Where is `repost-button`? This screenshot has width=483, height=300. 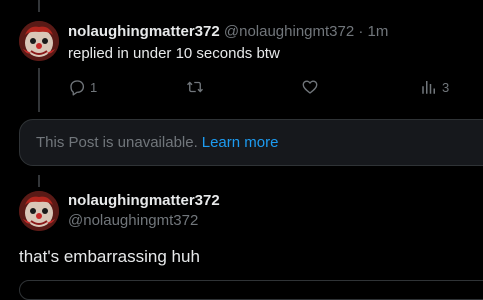
repost-button is located at coordinates (197, 87).